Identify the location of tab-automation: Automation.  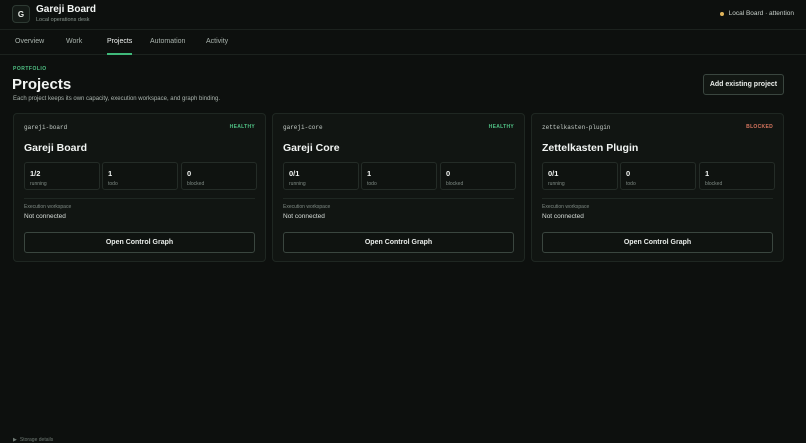
(167, 41).